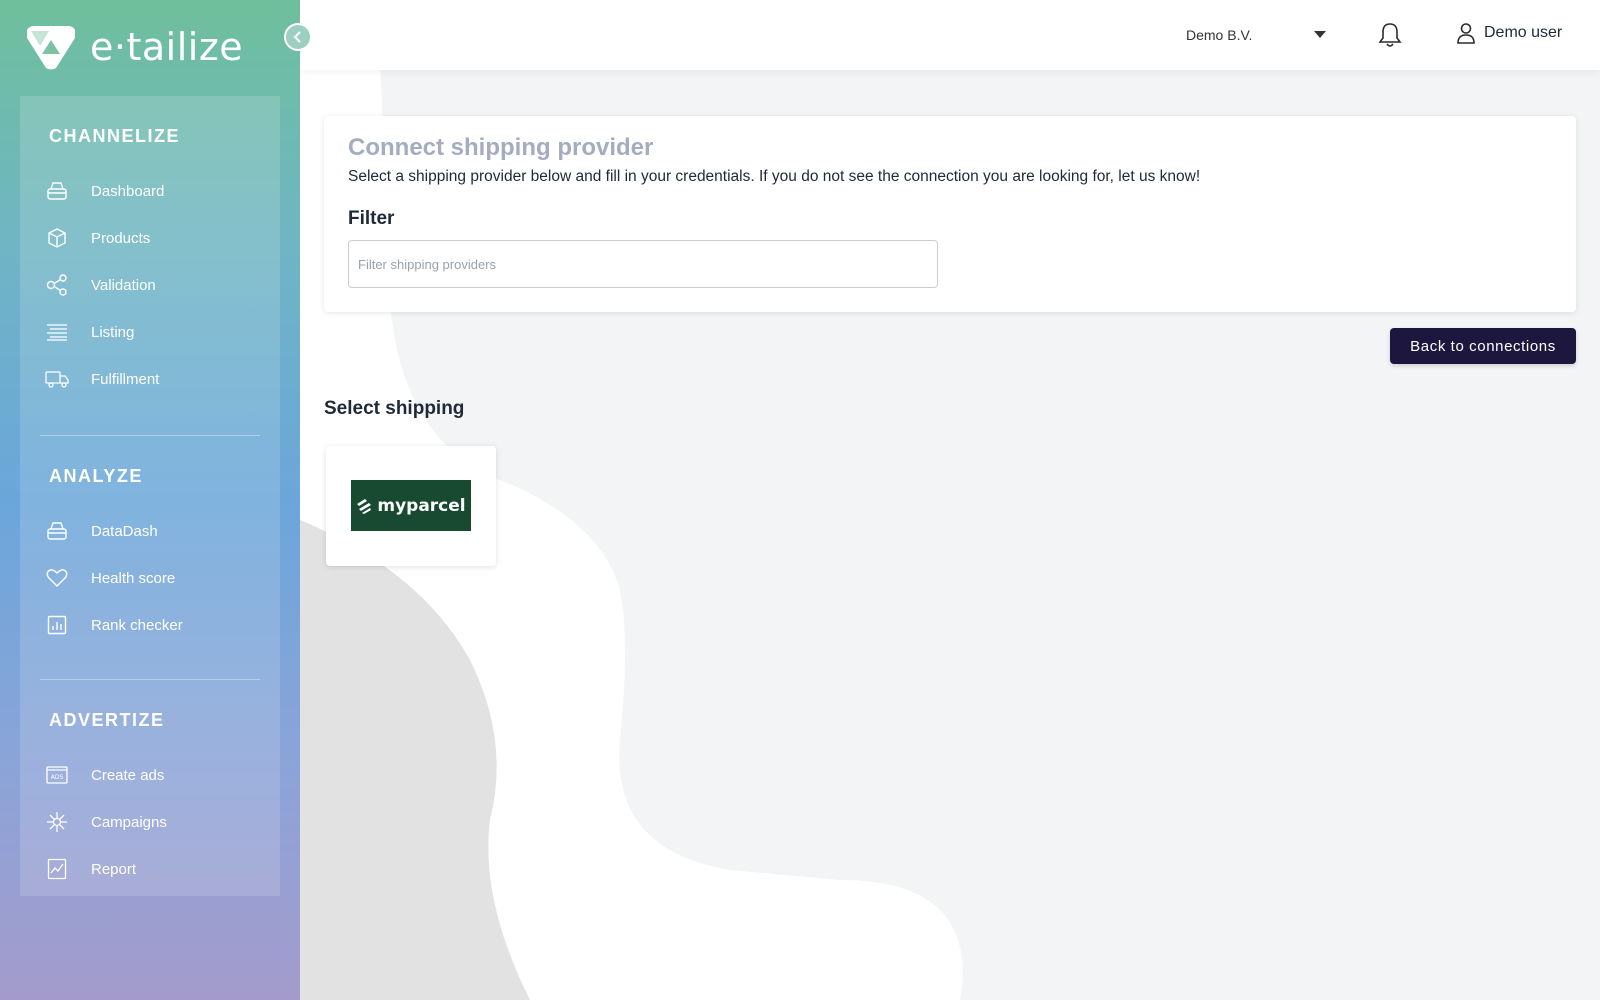  What do you see at coordinates (371, 218) in the screenshot?
I see `filter-label: Filter` at bounding box center [371, 218].